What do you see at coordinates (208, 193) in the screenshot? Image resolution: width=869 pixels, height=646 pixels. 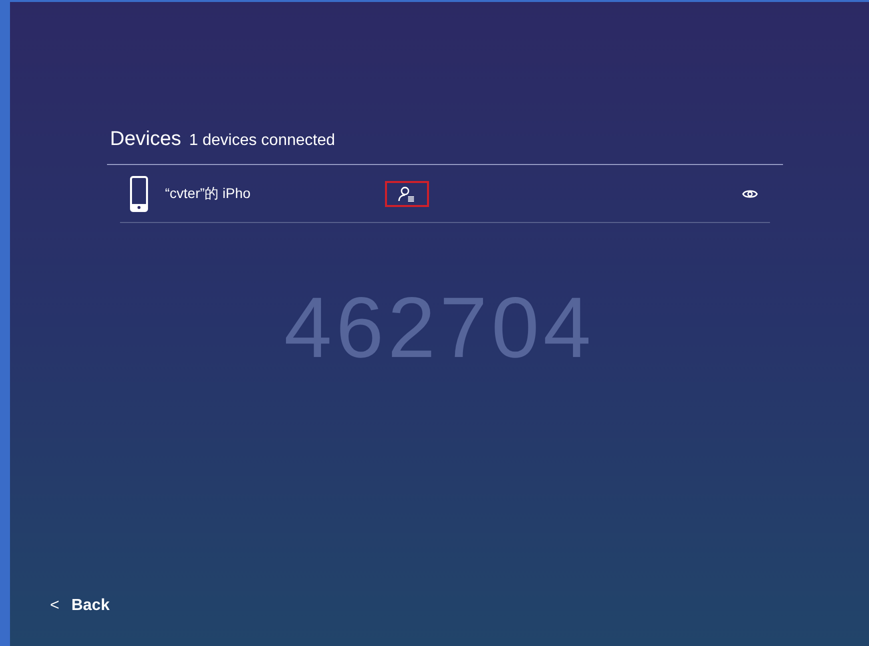 I see `device-name: “cvter”的 iPho` at bounding box center [208, 193].